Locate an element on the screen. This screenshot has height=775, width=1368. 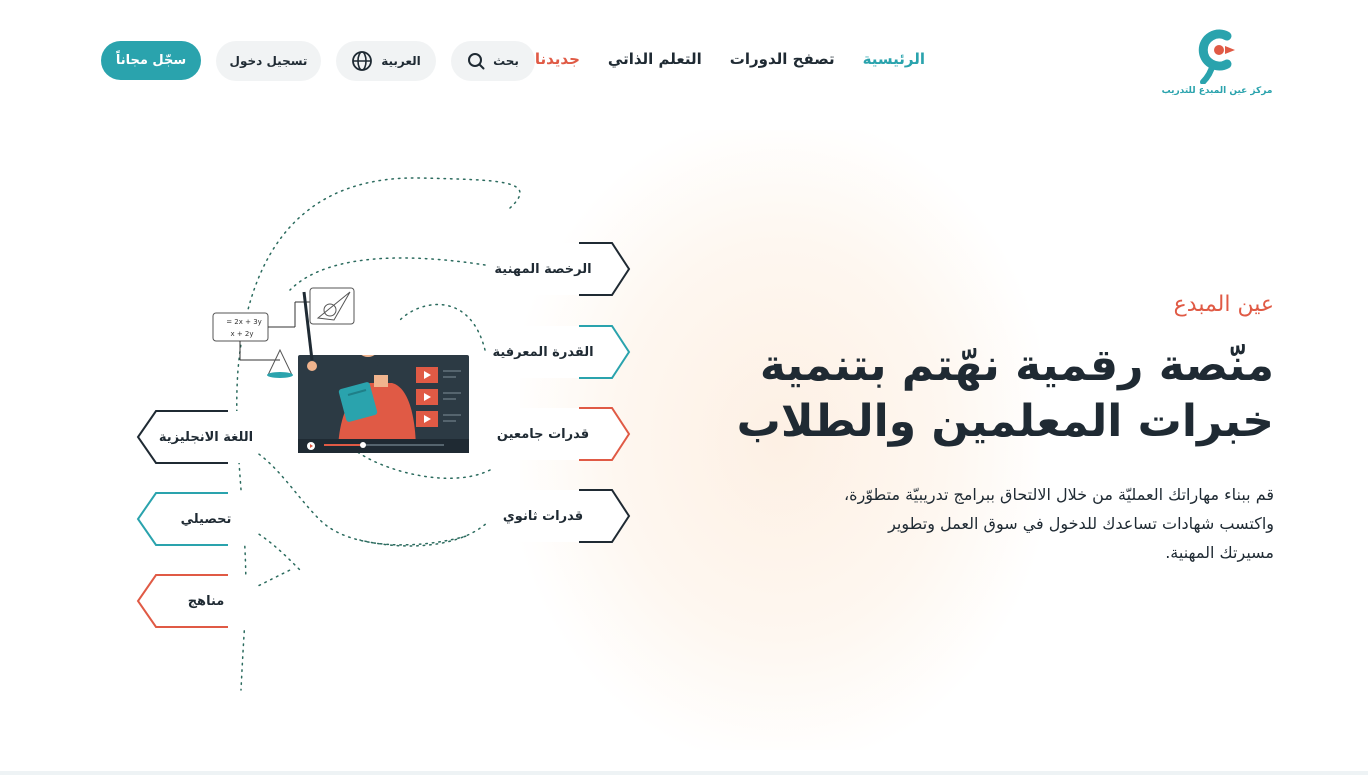
tag-university-abilities: قدرات جامعين is located at coordinates (555, 434).